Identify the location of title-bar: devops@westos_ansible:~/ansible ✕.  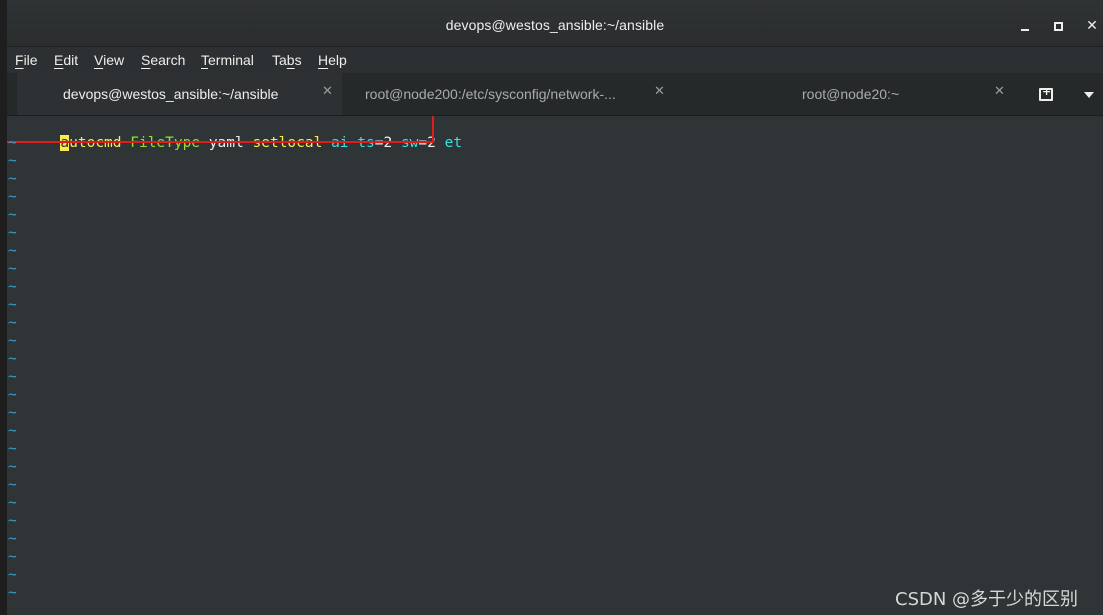
(555, 23).